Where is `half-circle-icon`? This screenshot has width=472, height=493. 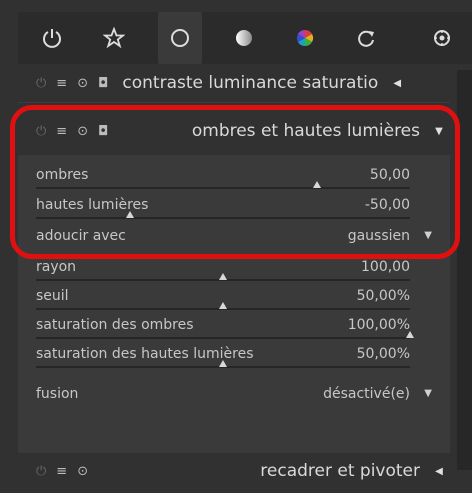
half-circle-icon is located at coordinates (244, 38).